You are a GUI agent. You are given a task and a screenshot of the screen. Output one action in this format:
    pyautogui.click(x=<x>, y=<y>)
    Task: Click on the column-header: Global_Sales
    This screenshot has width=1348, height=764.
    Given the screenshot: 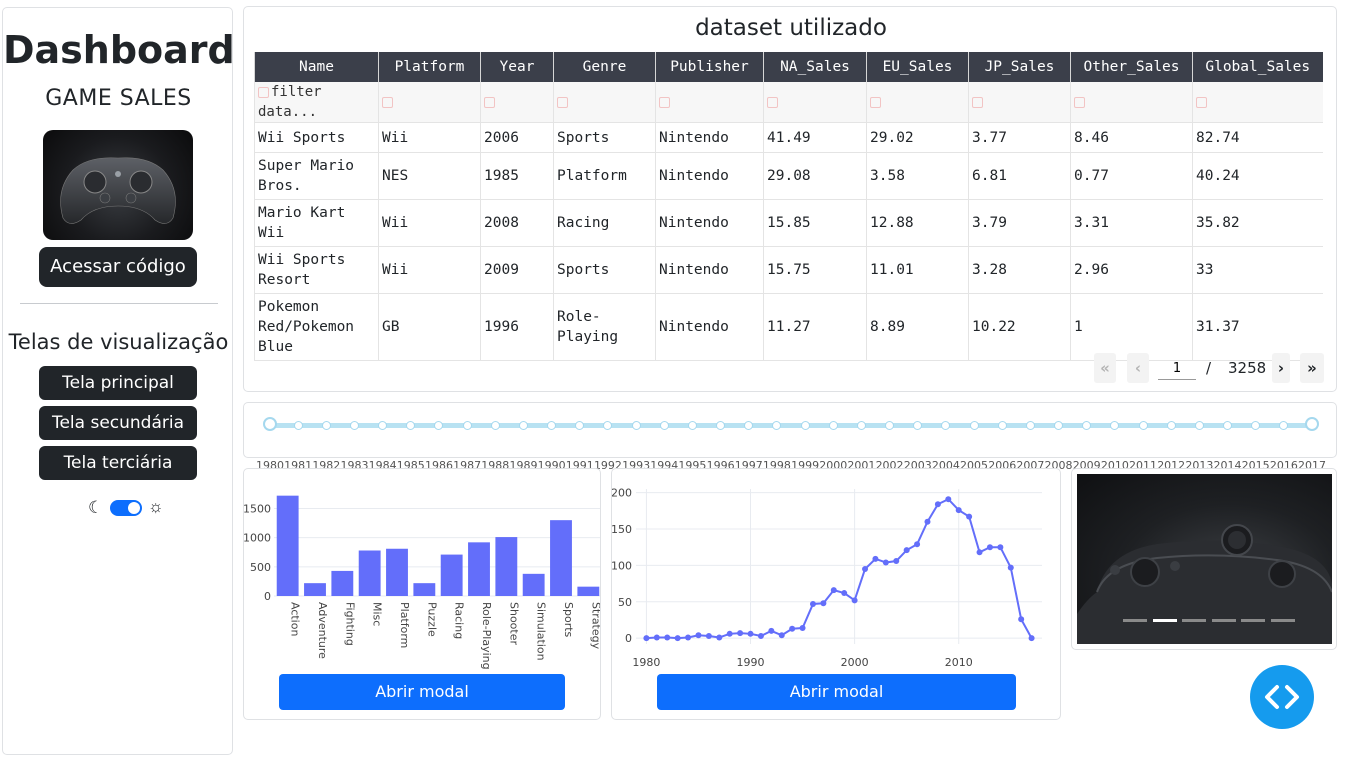 What is the action you would take?
    pyautogui.click(x=1257, y=67)
    